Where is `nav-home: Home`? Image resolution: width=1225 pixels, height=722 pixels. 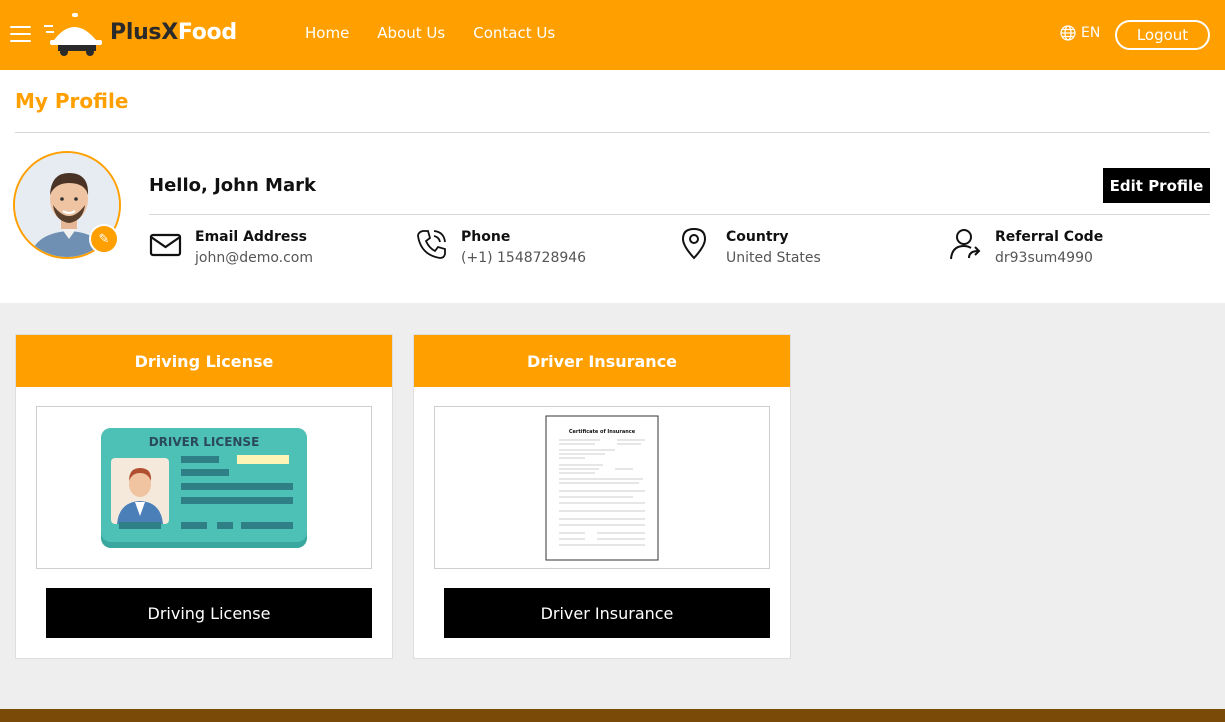
nav-home: Home is located at coordinates (327, 33).